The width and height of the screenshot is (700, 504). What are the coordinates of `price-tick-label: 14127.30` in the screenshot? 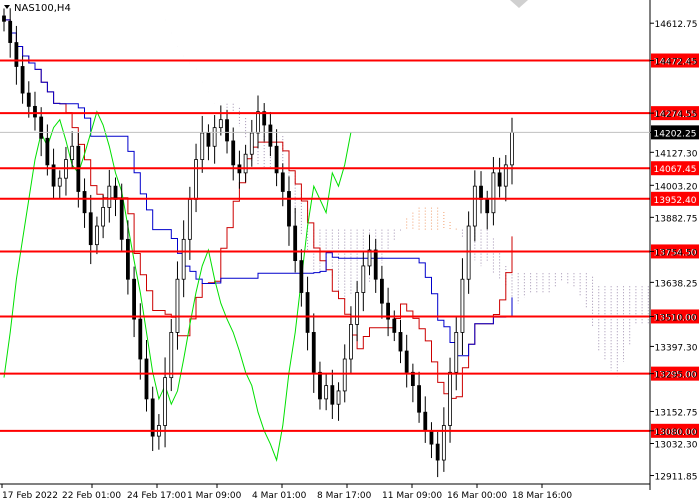 It's located at (676, 154).